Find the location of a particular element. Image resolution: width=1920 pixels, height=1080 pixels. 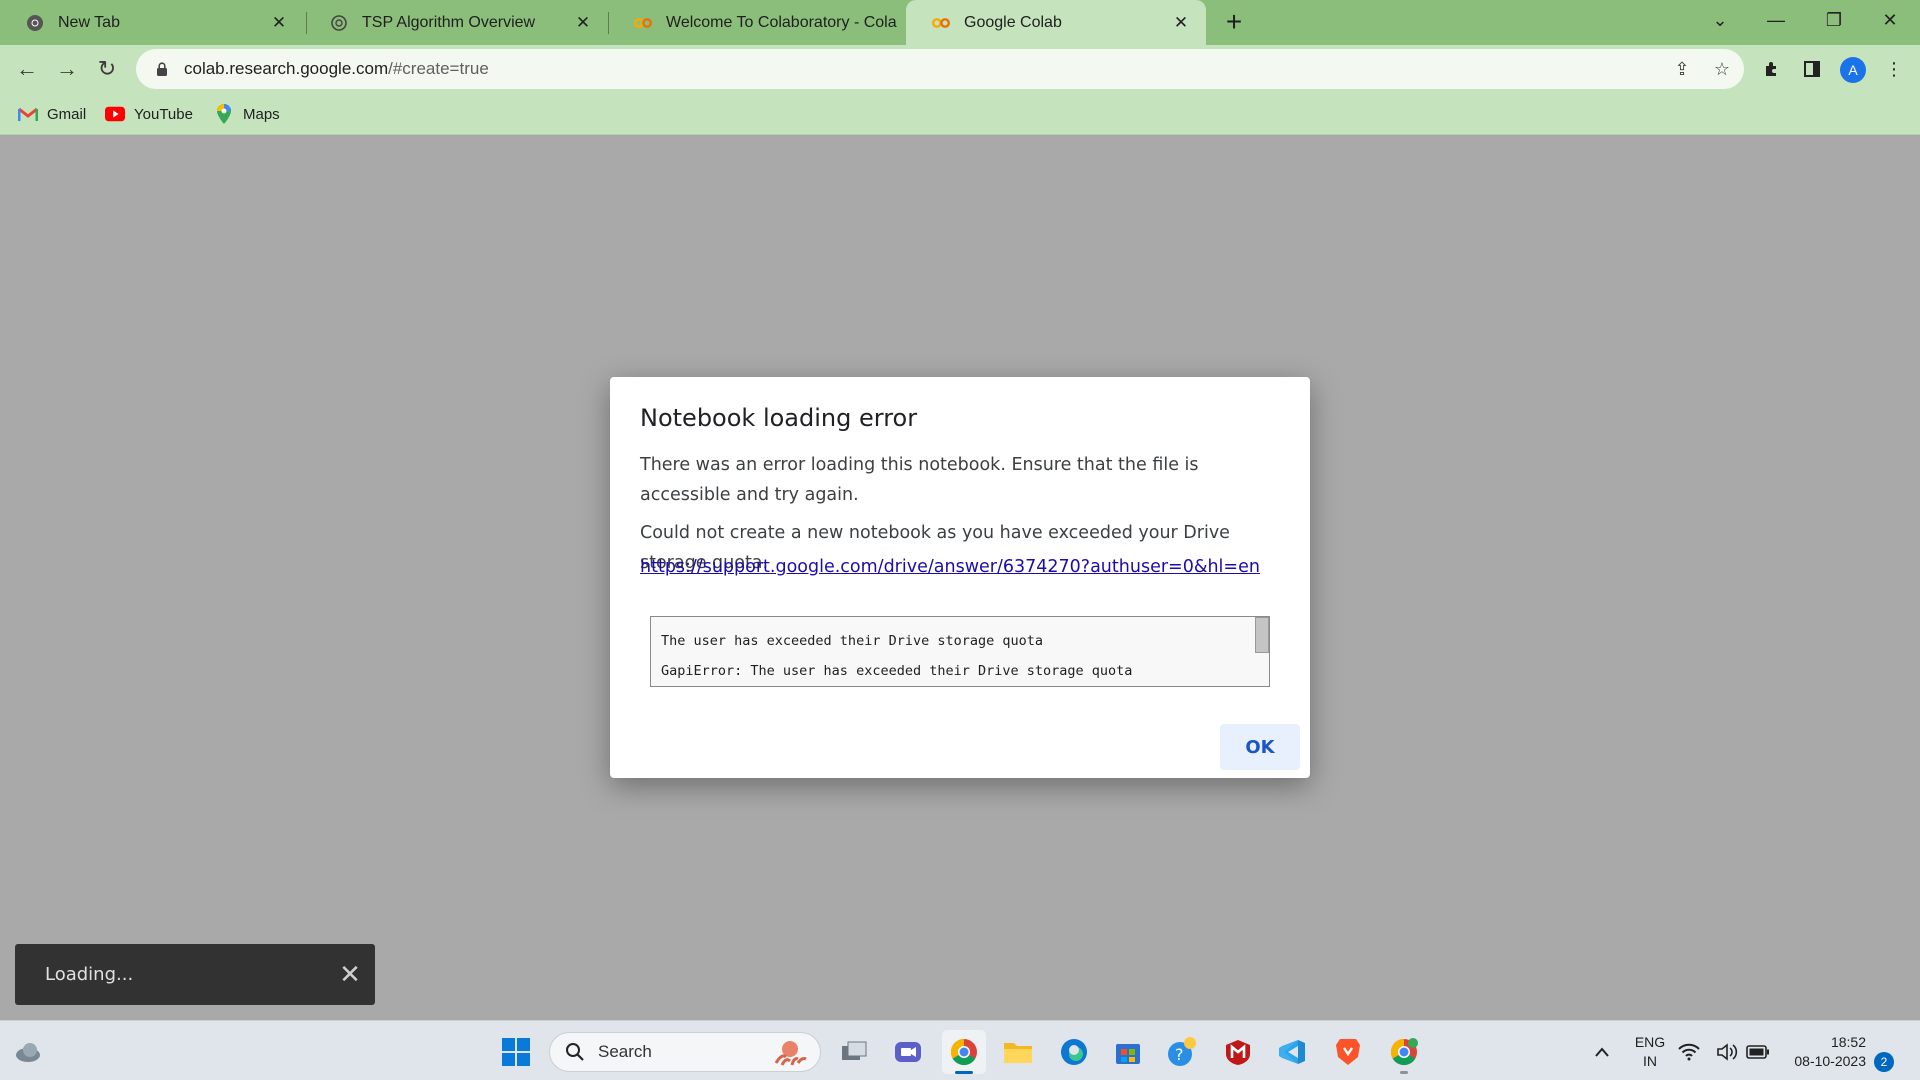

active-app-indicator is located at coordinates (964, 1072).